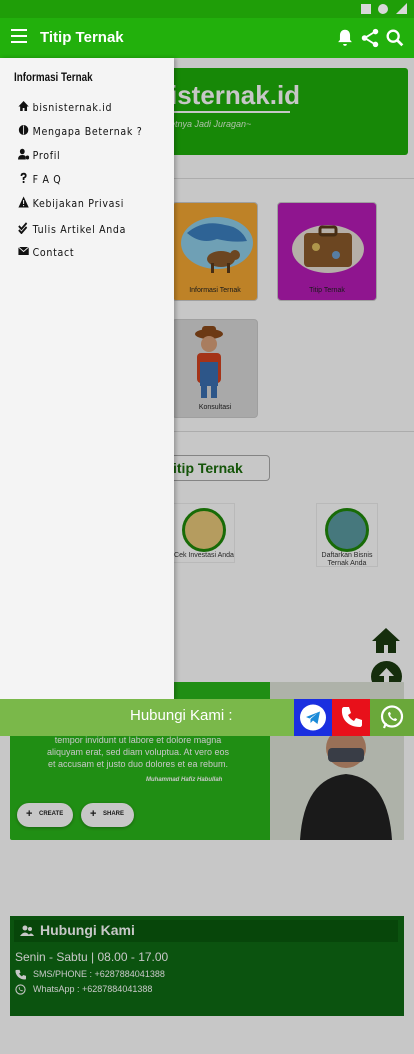 The width and height of the screenshot is (414, 1054). I want to click on drawer-item-tulis-artikel: Tulis Artikel Anda, so click(72, 231).